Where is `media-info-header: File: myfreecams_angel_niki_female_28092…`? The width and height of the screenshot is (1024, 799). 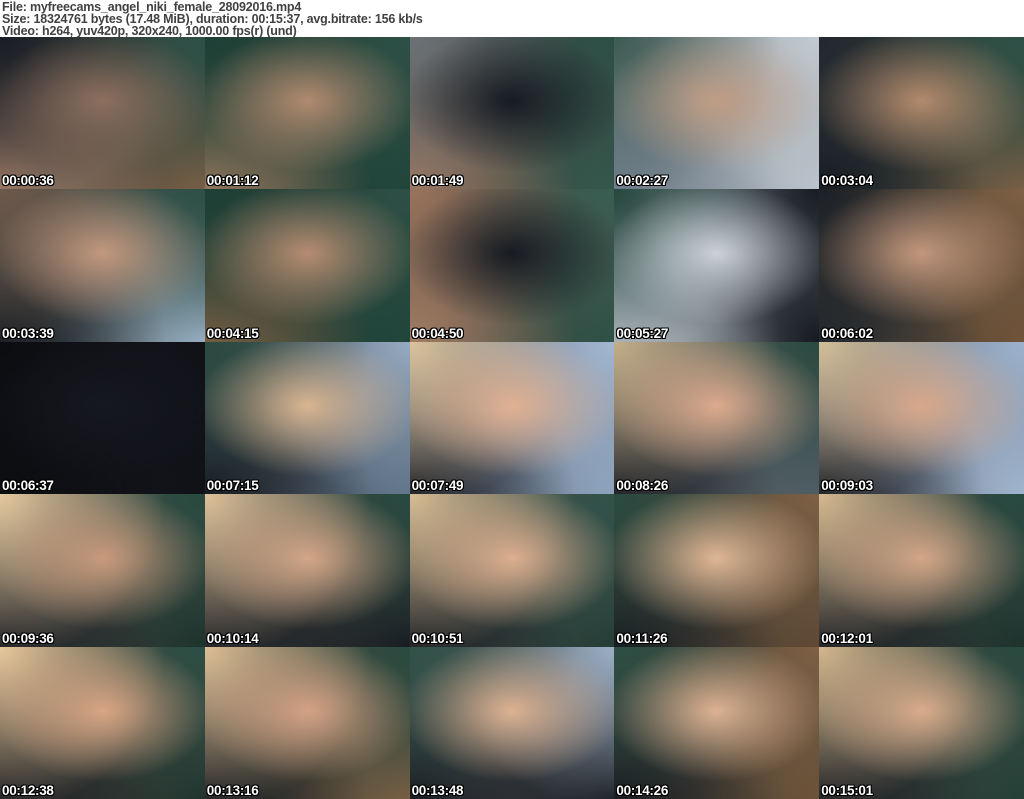 media-info-header: File: myfreecams_angel_niki_female_28092… is located at coordinates (512, 18).